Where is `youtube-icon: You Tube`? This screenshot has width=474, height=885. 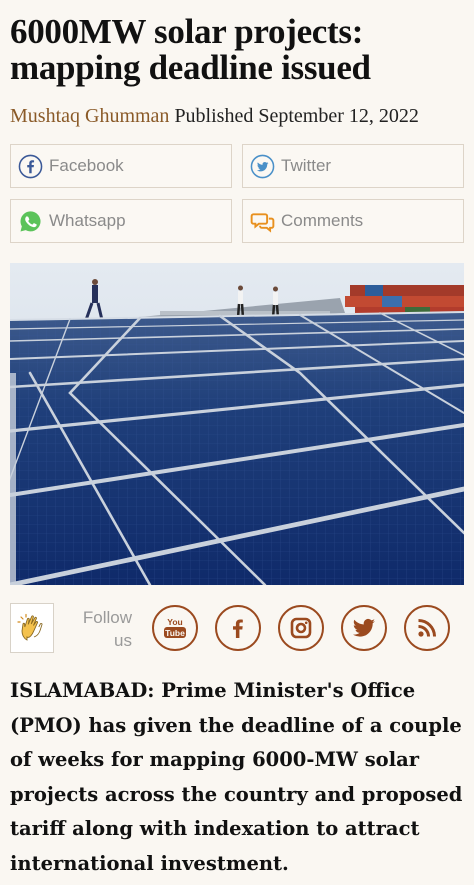
youtube-icon: You Tube is located at coordinates (175, 627).